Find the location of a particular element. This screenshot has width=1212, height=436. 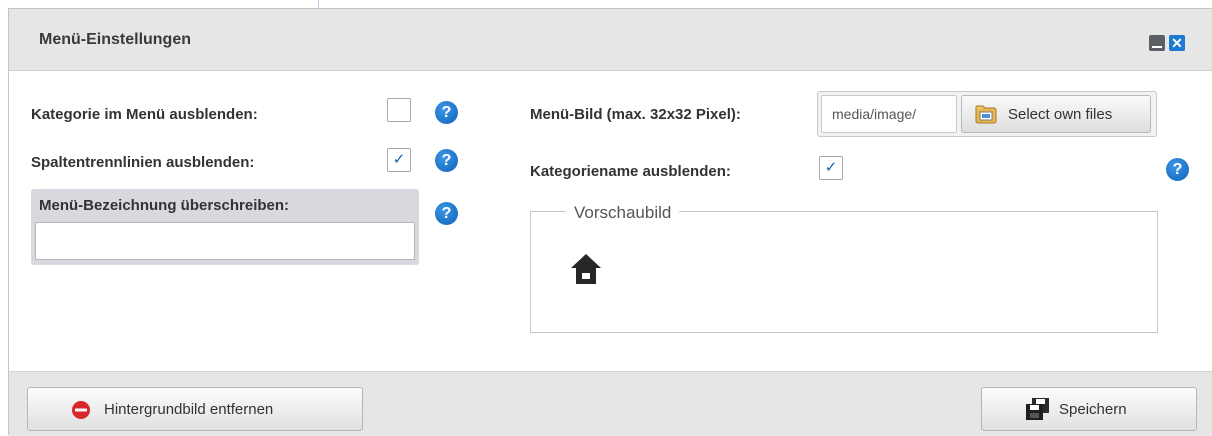

menu-image-field-group: Select own files is located at coordinates (987, 114).